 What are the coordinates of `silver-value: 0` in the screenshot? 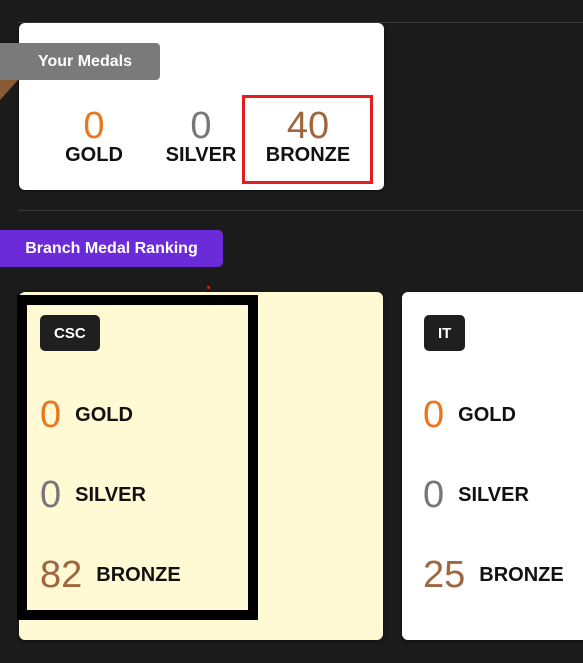 It's located at (201, 126).